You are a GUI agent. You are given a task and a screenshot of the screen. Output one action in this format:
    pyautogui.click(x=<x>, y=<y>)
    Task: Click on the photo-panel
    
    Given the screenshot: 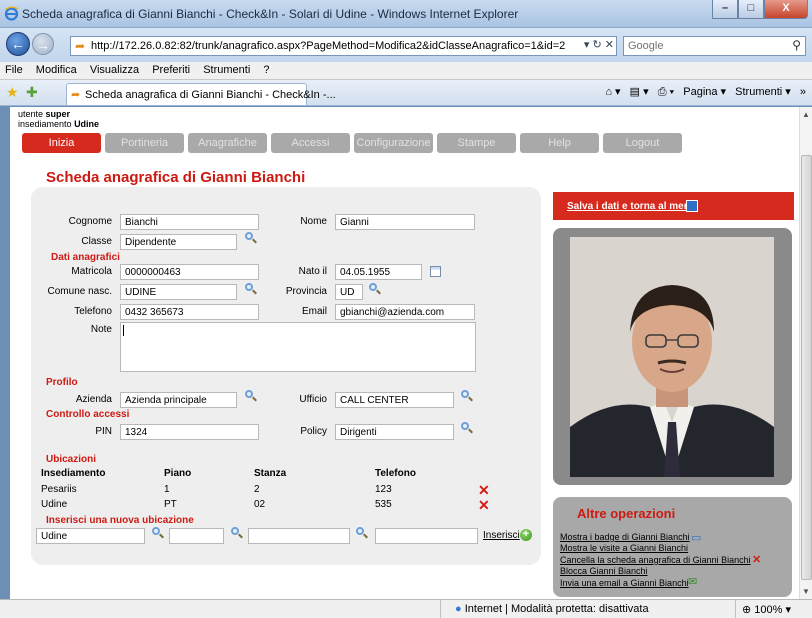 What is the action you would take?
    pyautogui.click(x=672, y=356)
    